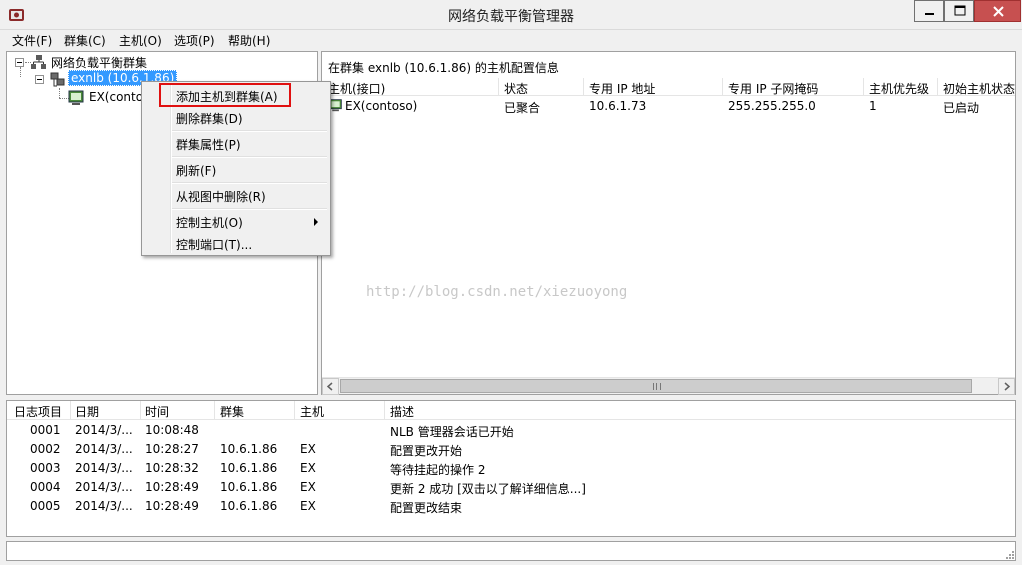  What do you see at coordinates (140, 40) in the screenshot?
I see `menu-host: 主机(O)` at bounding box center [140, 40].